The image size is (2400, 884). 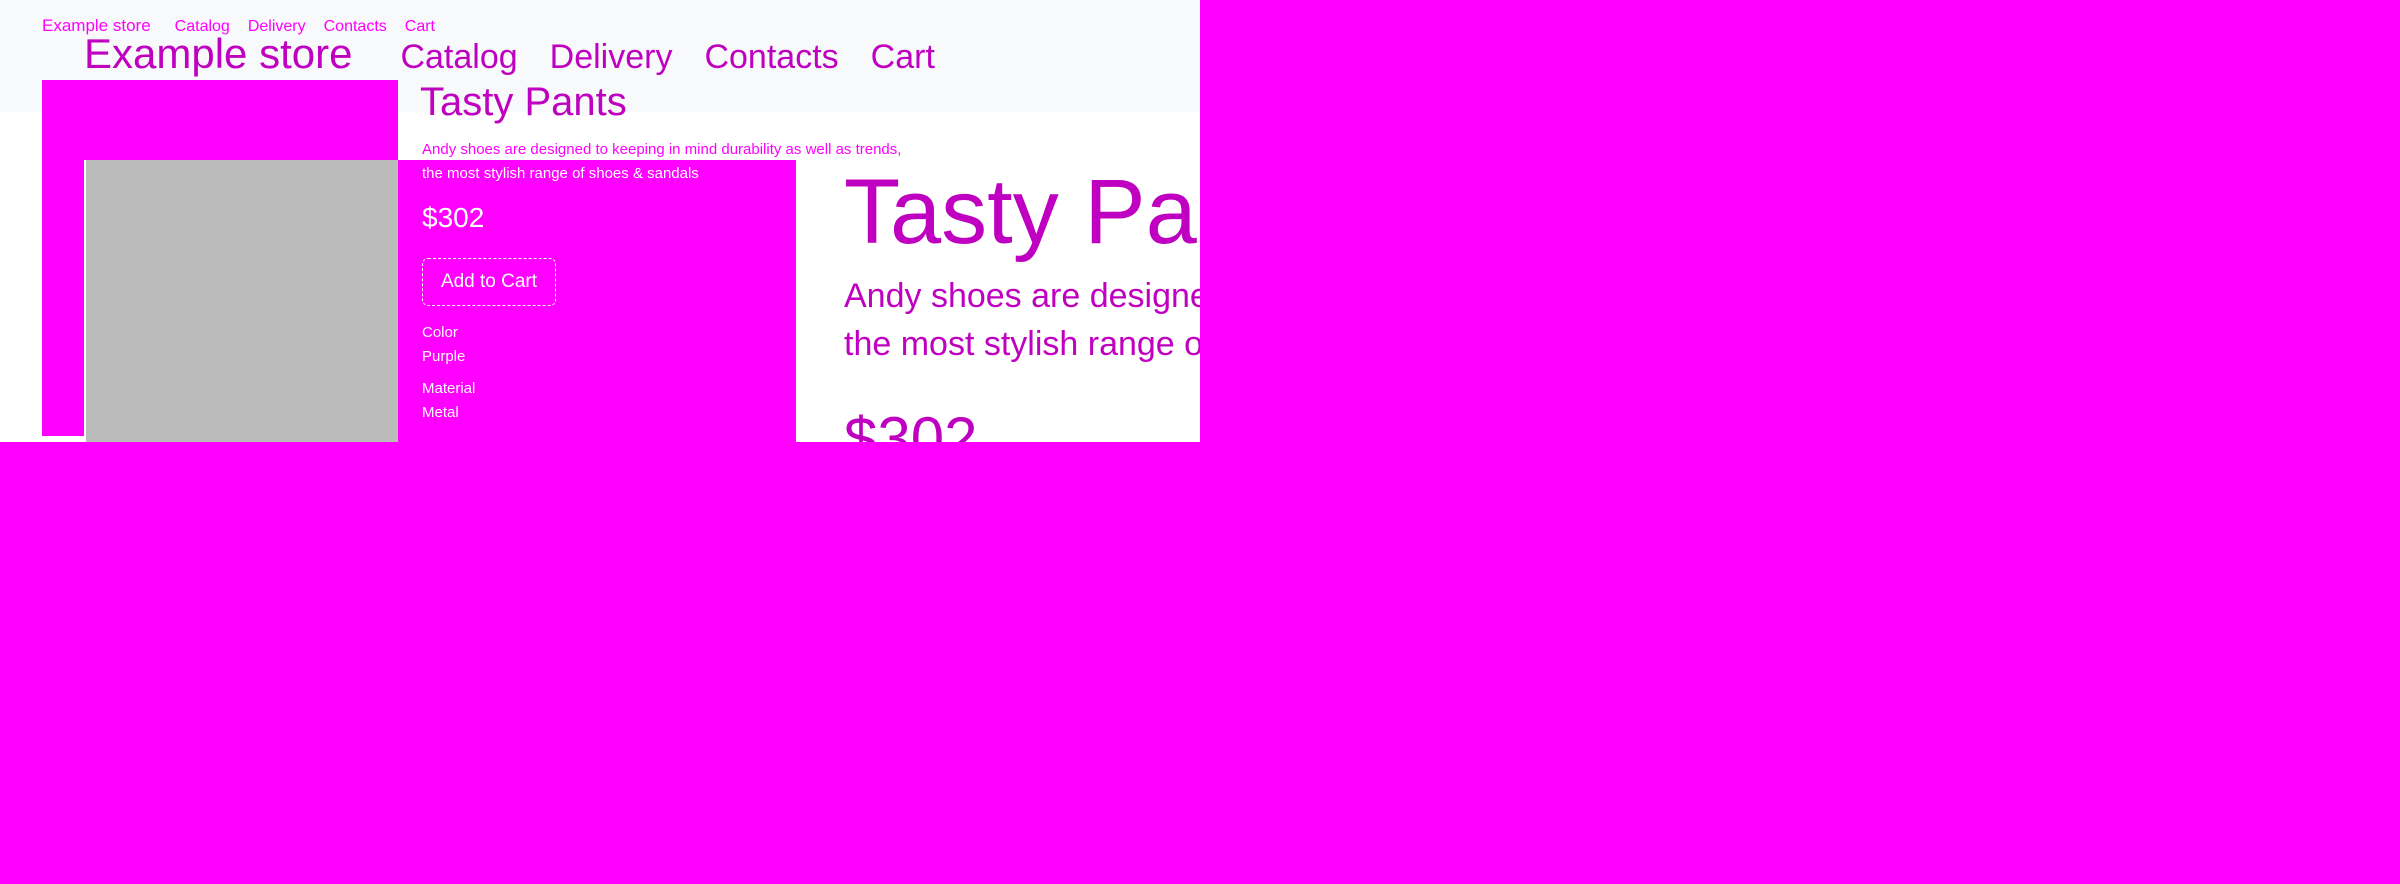 What do you see at coordinates (440, 332) in the screenshot?
I see `ghost-color-label: Color` at bounding box center [440, 332].